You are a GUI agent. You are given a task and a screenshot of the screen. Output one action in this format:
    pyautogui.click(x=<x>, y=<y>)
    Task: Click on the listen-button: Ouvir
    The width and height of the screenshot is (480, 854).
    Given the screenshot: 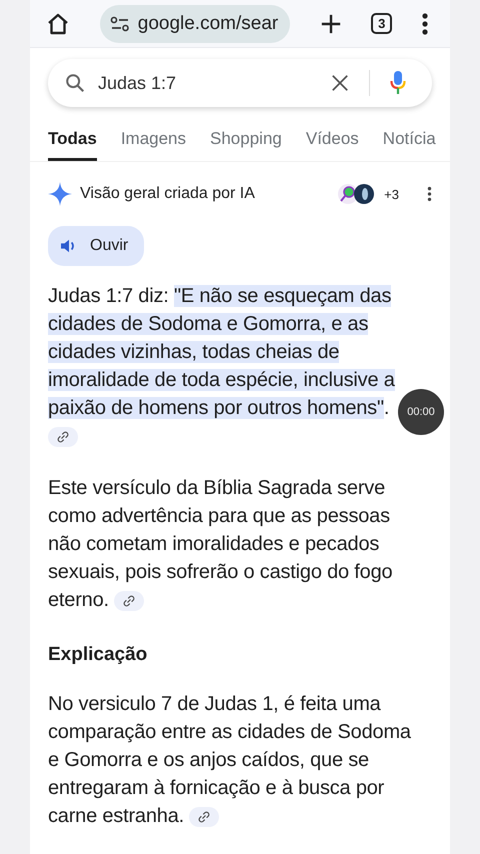 What is the action you would take?
    pyautogui.click(x=96, y=246)
    